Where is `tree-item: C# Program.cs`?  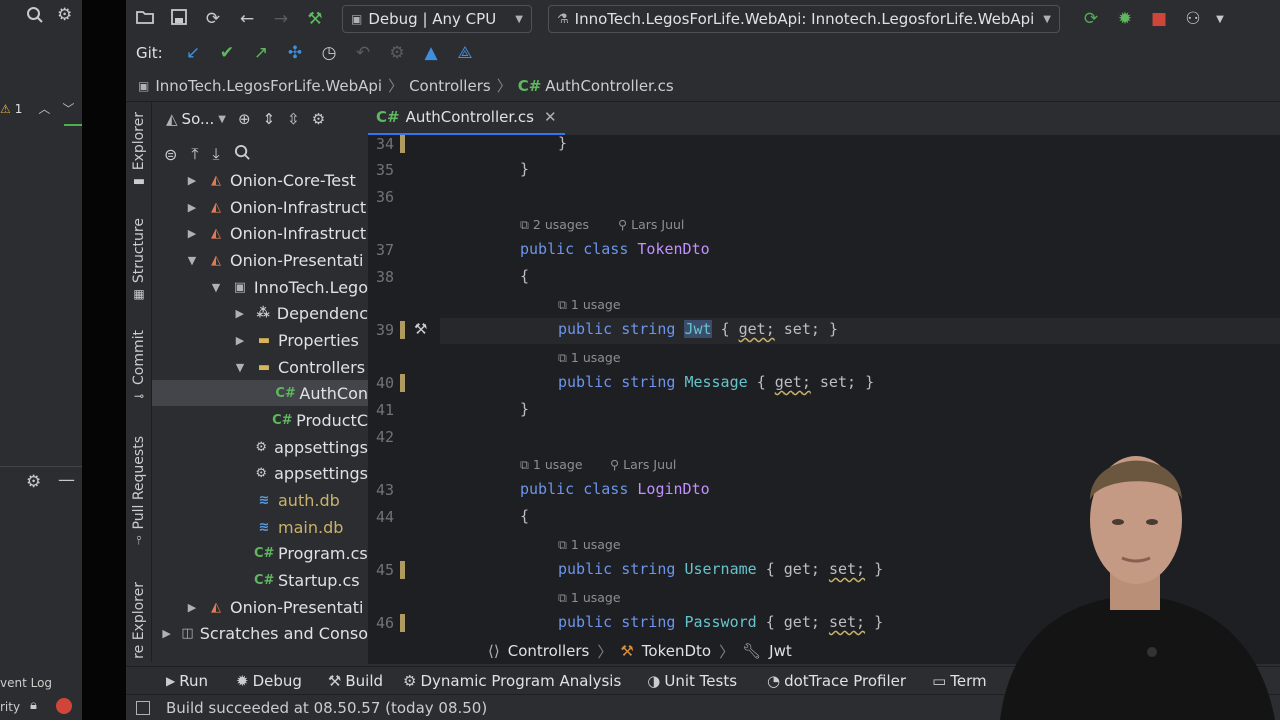
tree-item: C# Program.cs is located at coordinates (260, 553).